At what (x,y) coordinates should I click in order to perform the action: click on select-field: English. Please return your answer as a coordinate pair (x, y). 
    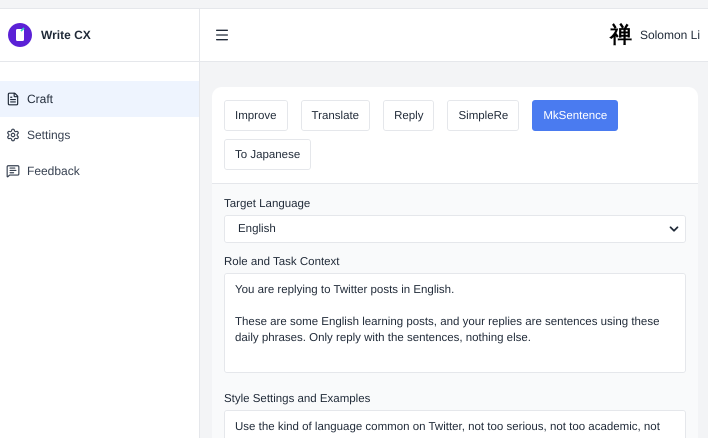
    Looking at the image, I should click on (455, 229).